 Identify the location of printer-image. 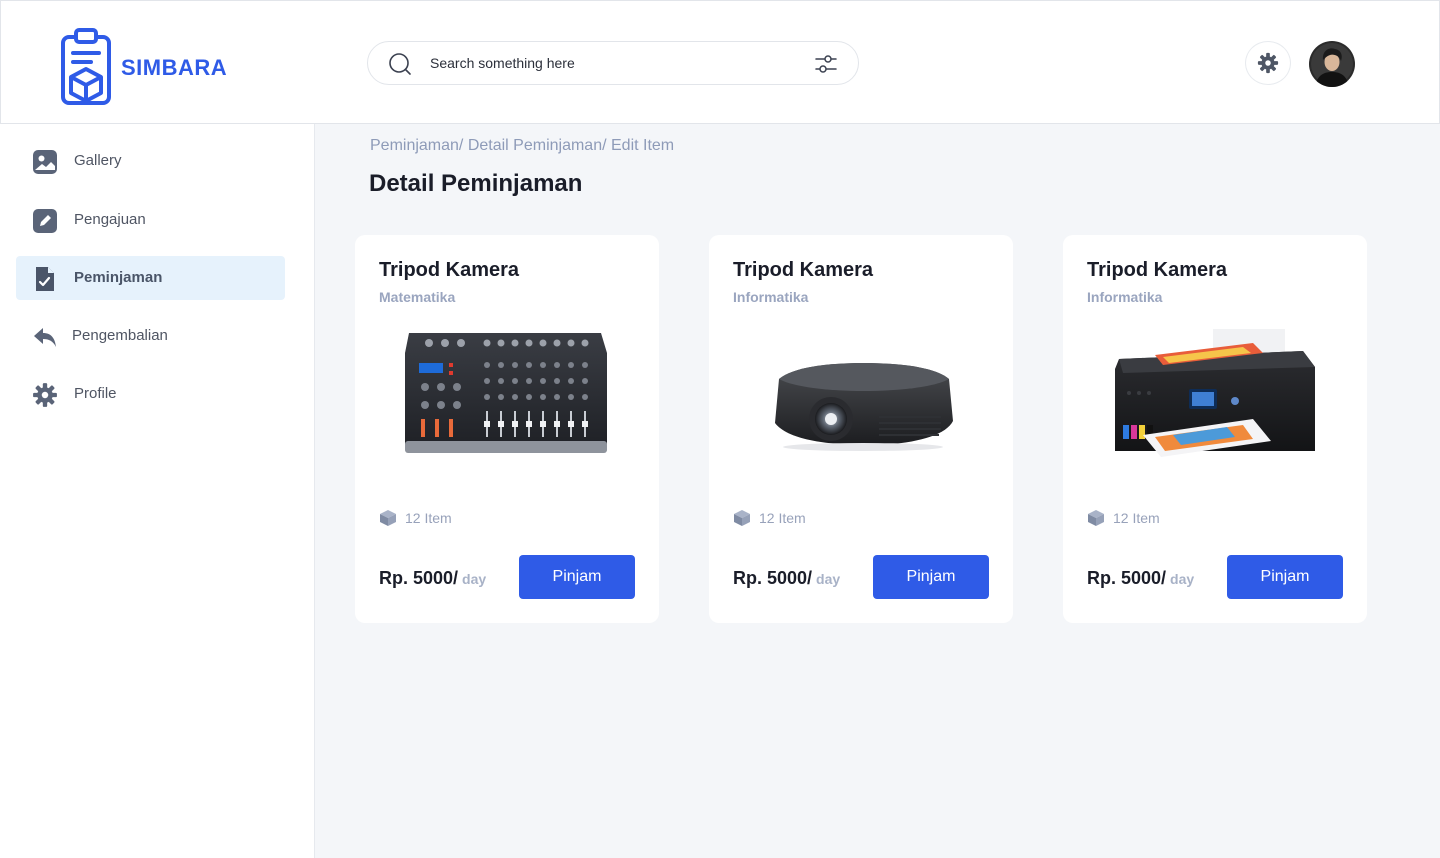
(1215, 393).